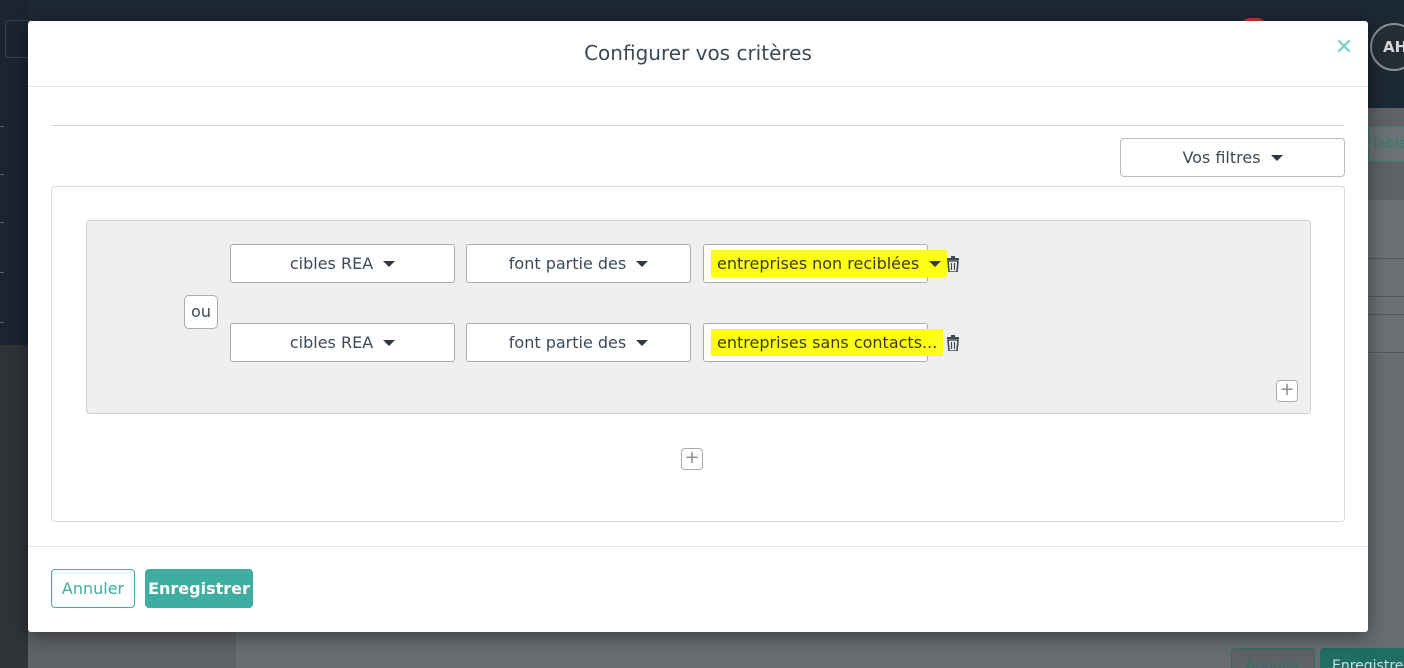 The width and height of the screenshot is (1404, 668). I want to click on modal-title: Configurer vos critères, so click(698, 53).